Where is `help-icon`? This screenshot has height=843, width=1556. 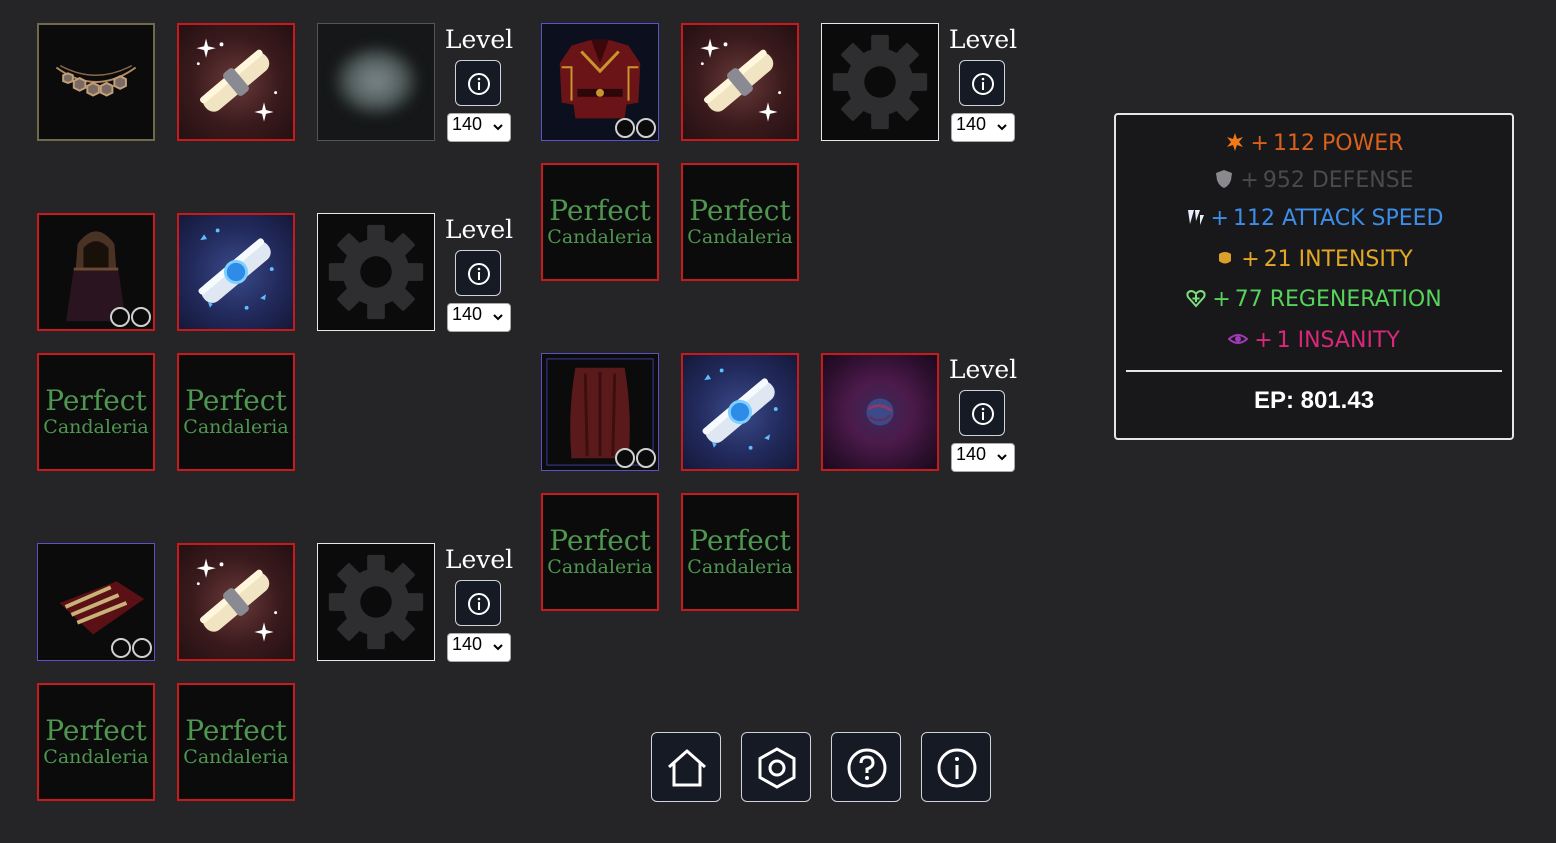 help-icon is located at coordinates (867, 768).